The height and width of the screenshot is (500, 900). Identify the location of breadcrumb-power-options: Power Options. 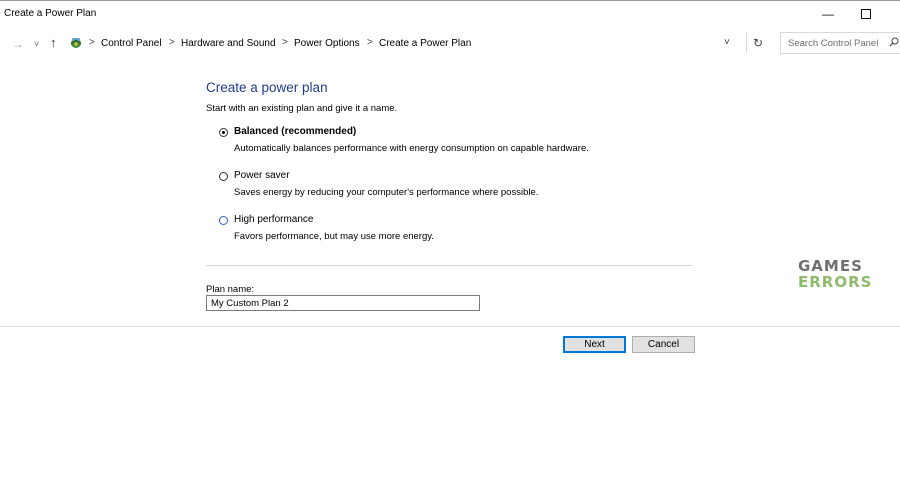
(327, 43).